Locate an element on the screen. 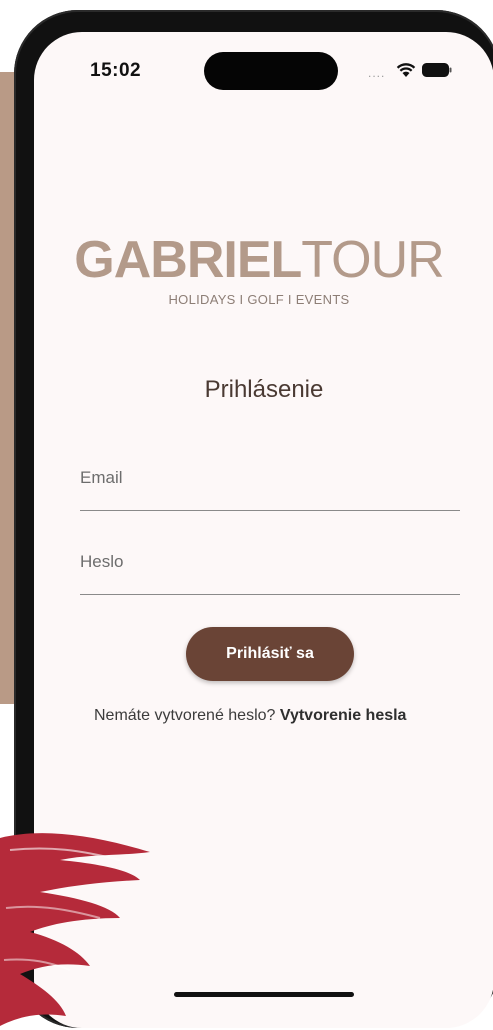  create-password-prompt: Nemáte vytvorené heslo? Vytvorenie hesla is located at coordinates (264, 716).